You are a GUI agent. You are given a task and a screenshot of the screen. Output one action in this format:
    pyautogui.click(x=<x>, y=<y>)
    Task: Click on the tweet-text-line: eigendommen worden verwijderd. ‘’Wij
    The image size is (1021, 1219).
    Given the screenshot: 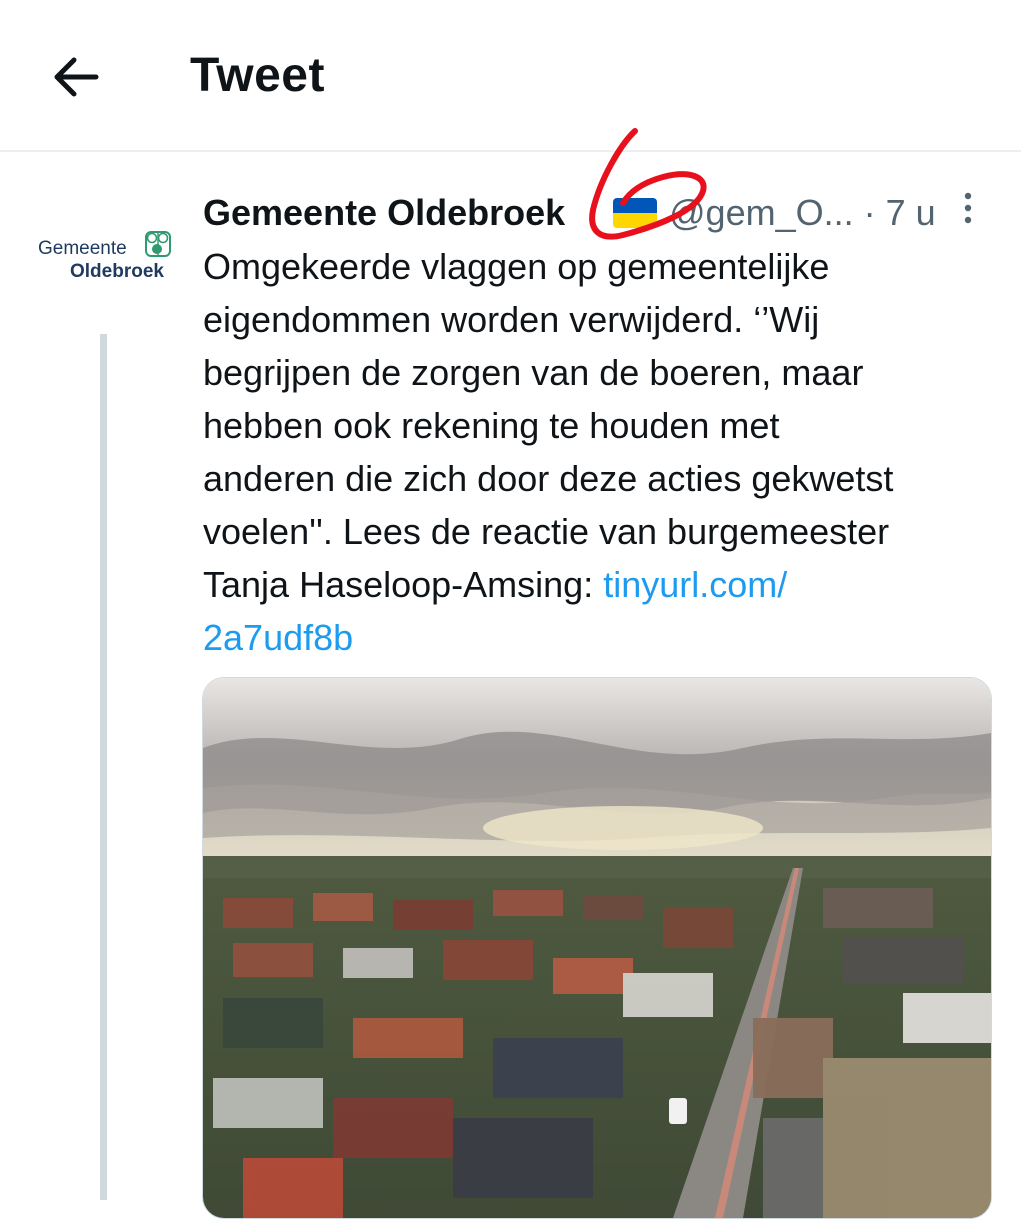 What is the action you would take?
    pyautogui.click(x=511, y=319)
    